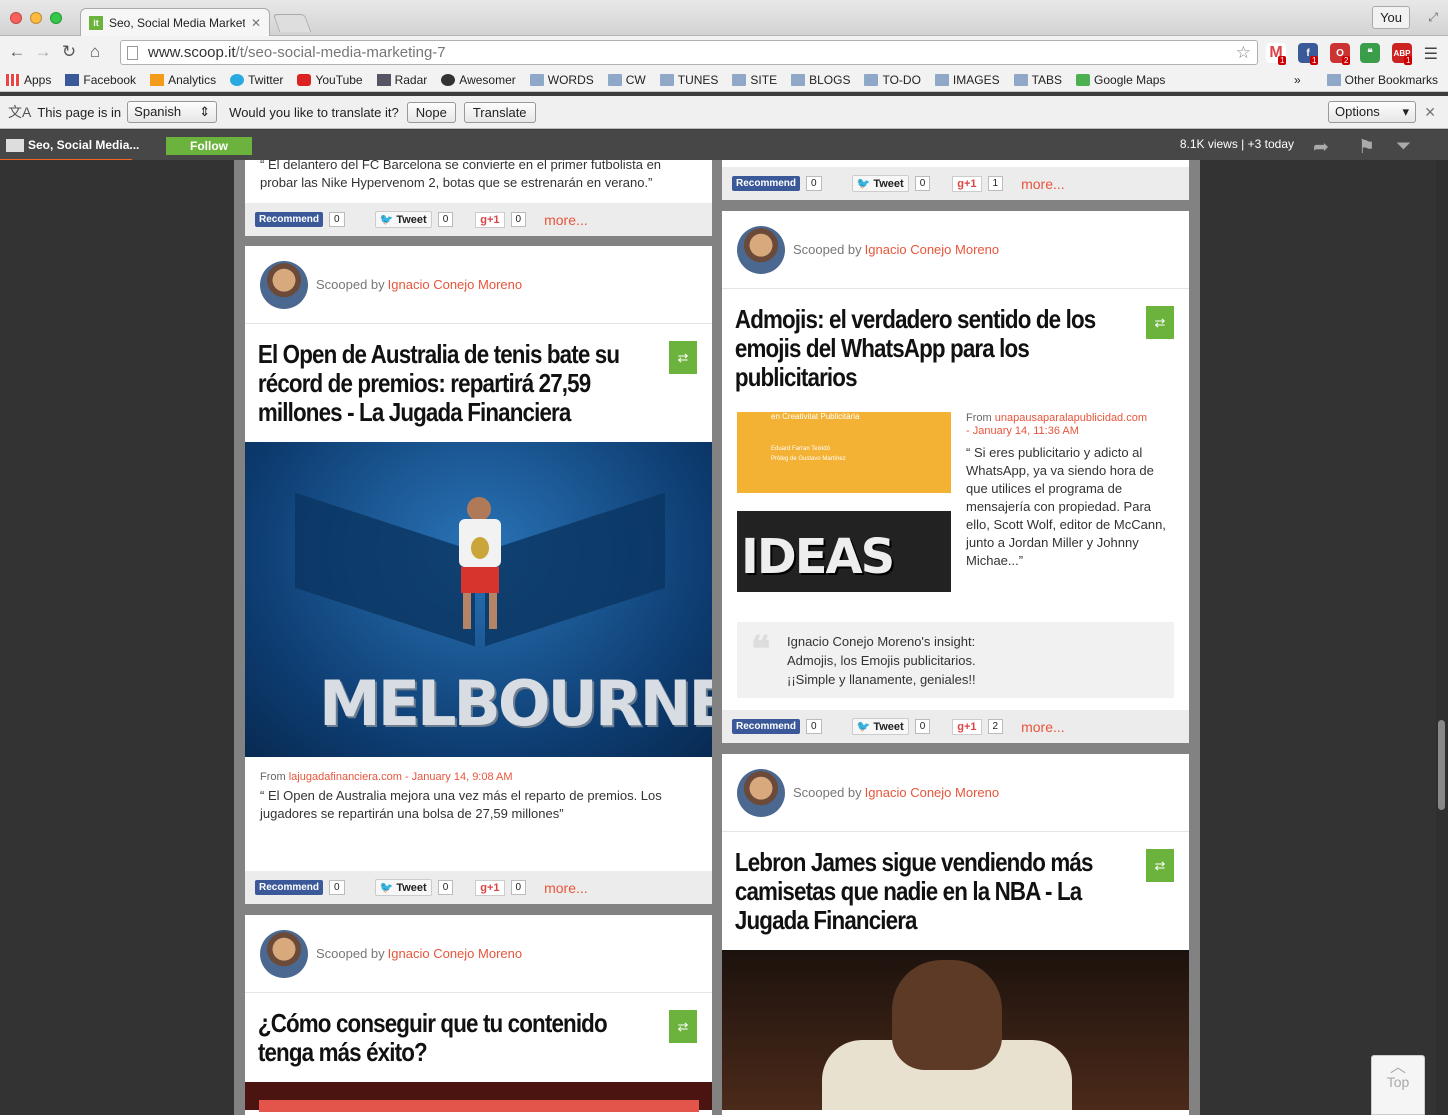  What do you see at coordinates (401, 80) in the screenshot?
I see `bookmark-radar: Radar` at bounding box center [401, 80].